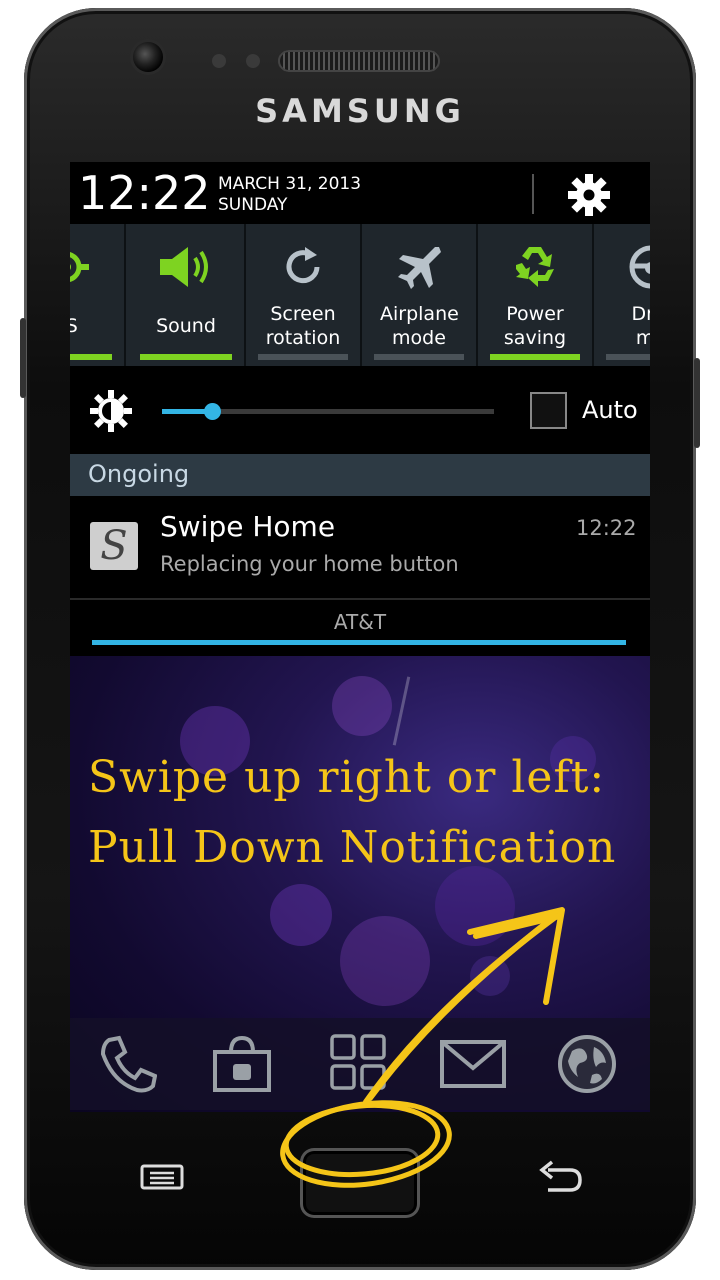 The image size is (720, 1280). I want to click on phone-icon, so click(128, 1064).